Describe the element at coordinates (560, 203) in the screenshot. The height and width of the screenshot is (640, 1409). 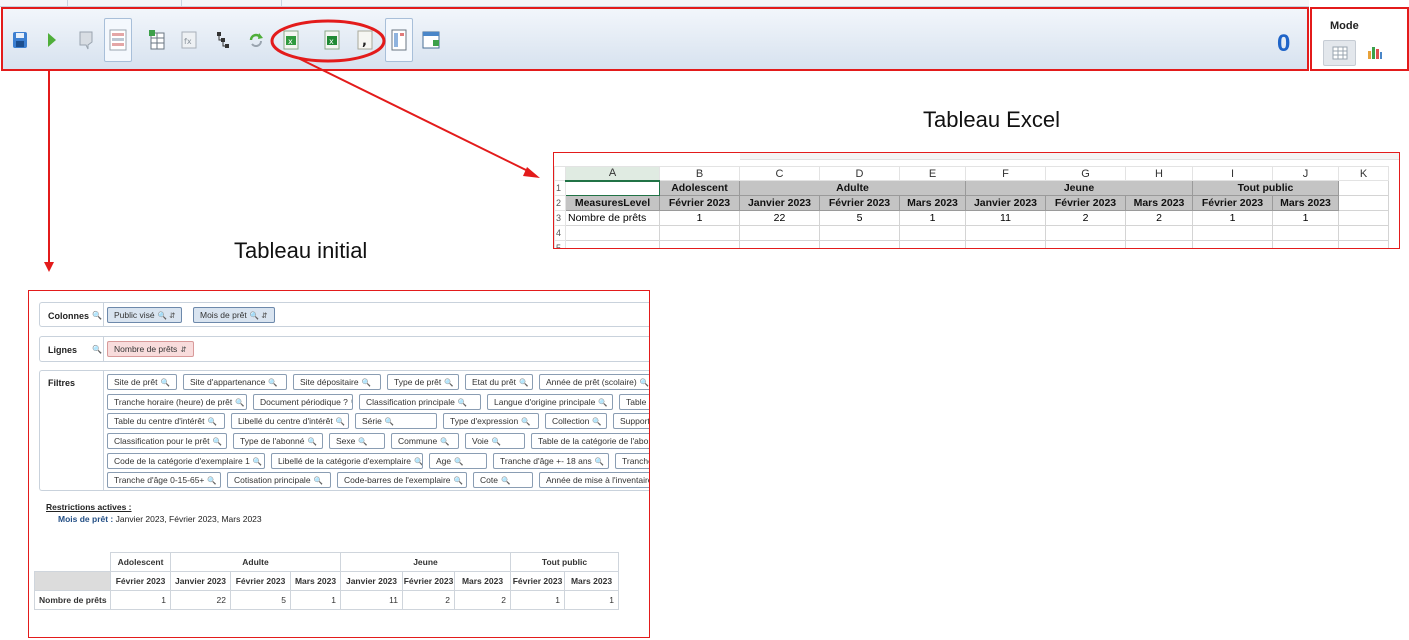
I see `row-number: 2` at that location.